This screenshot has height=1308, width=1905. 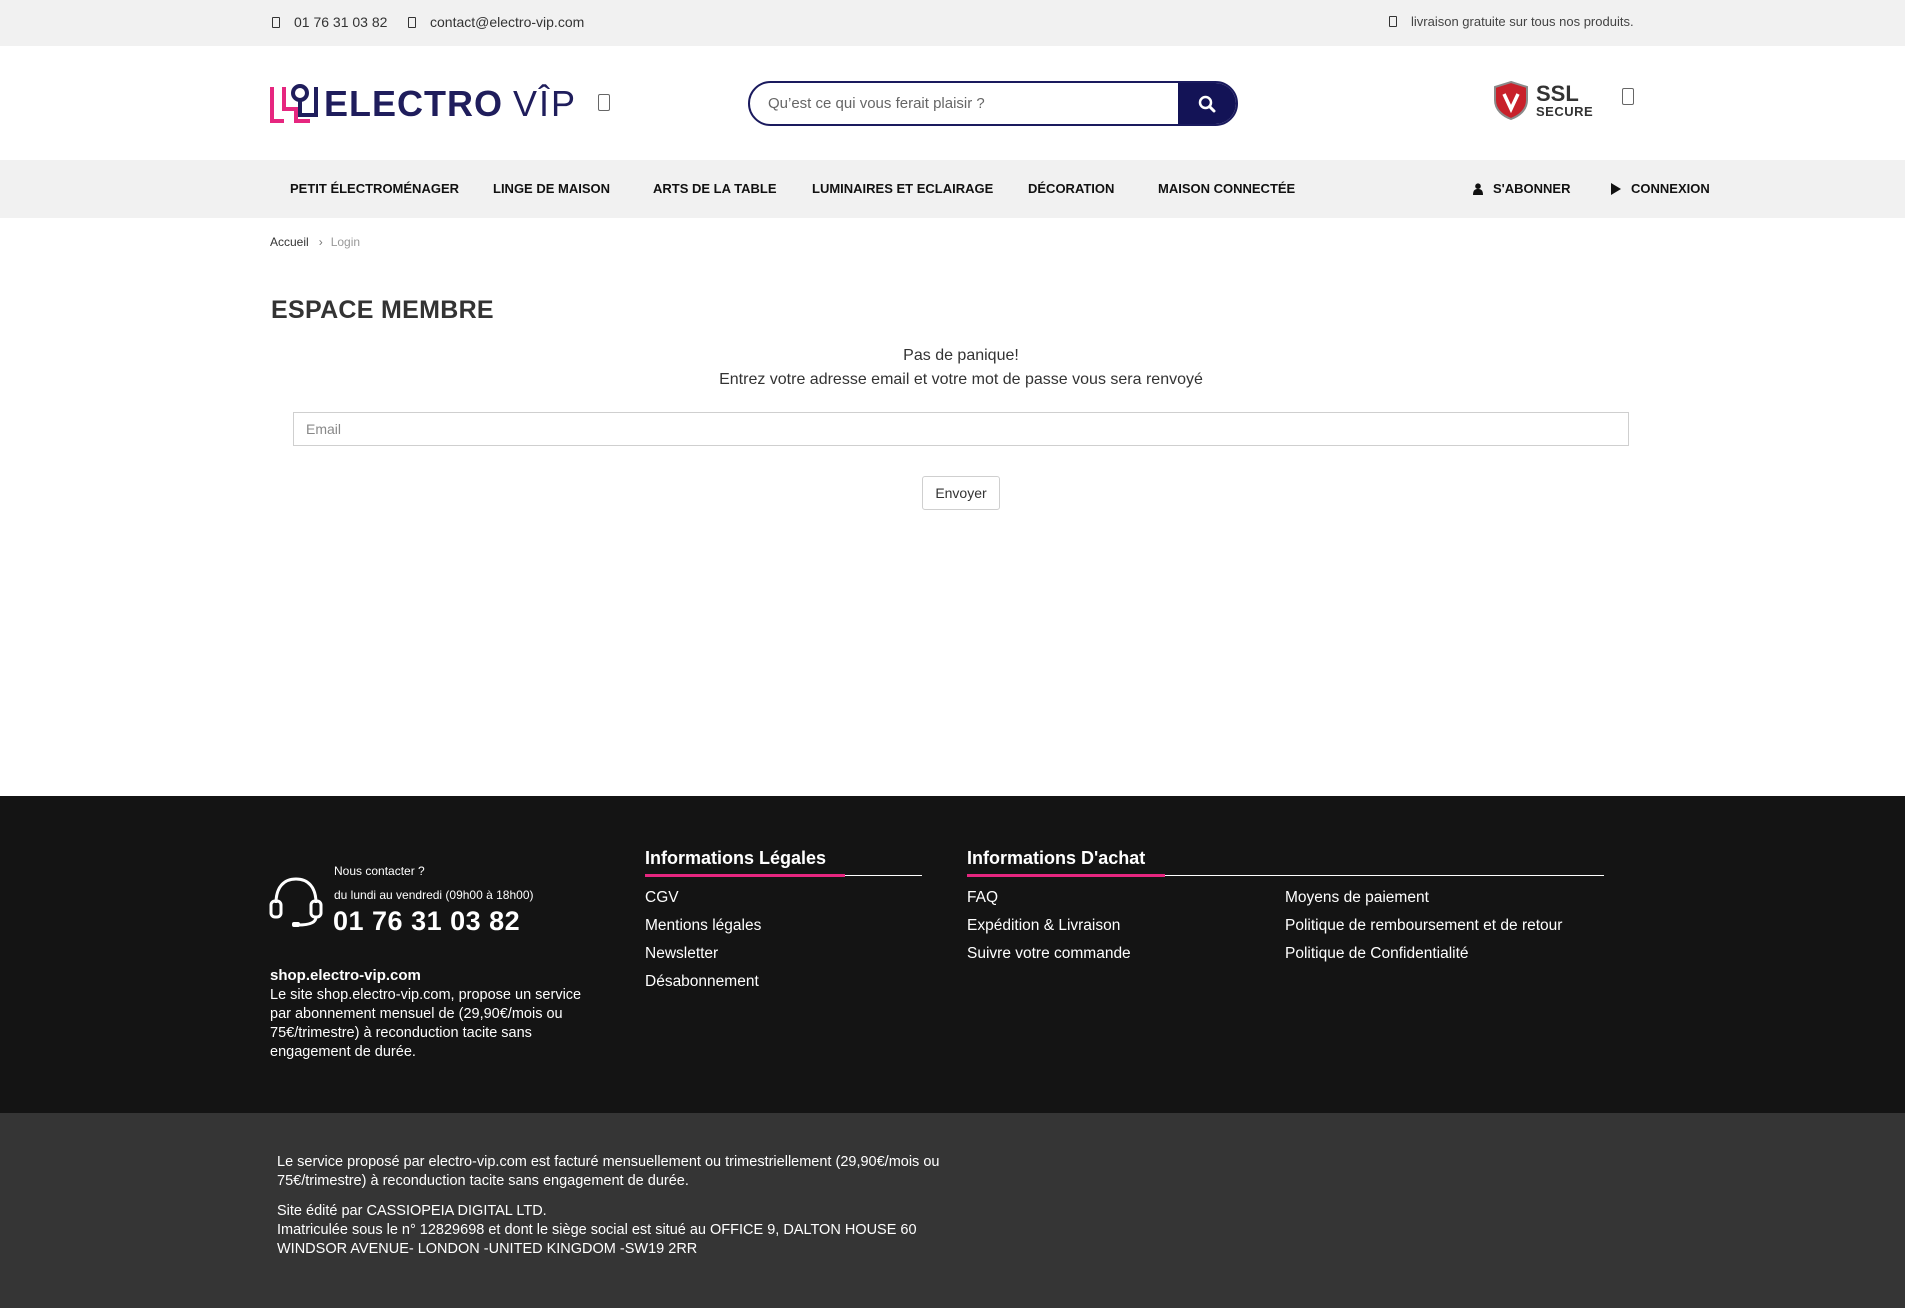 What do you see at coordinates (604, 102) in the screenshot?
I see `menu-icon` at bounding box center [604, 102].